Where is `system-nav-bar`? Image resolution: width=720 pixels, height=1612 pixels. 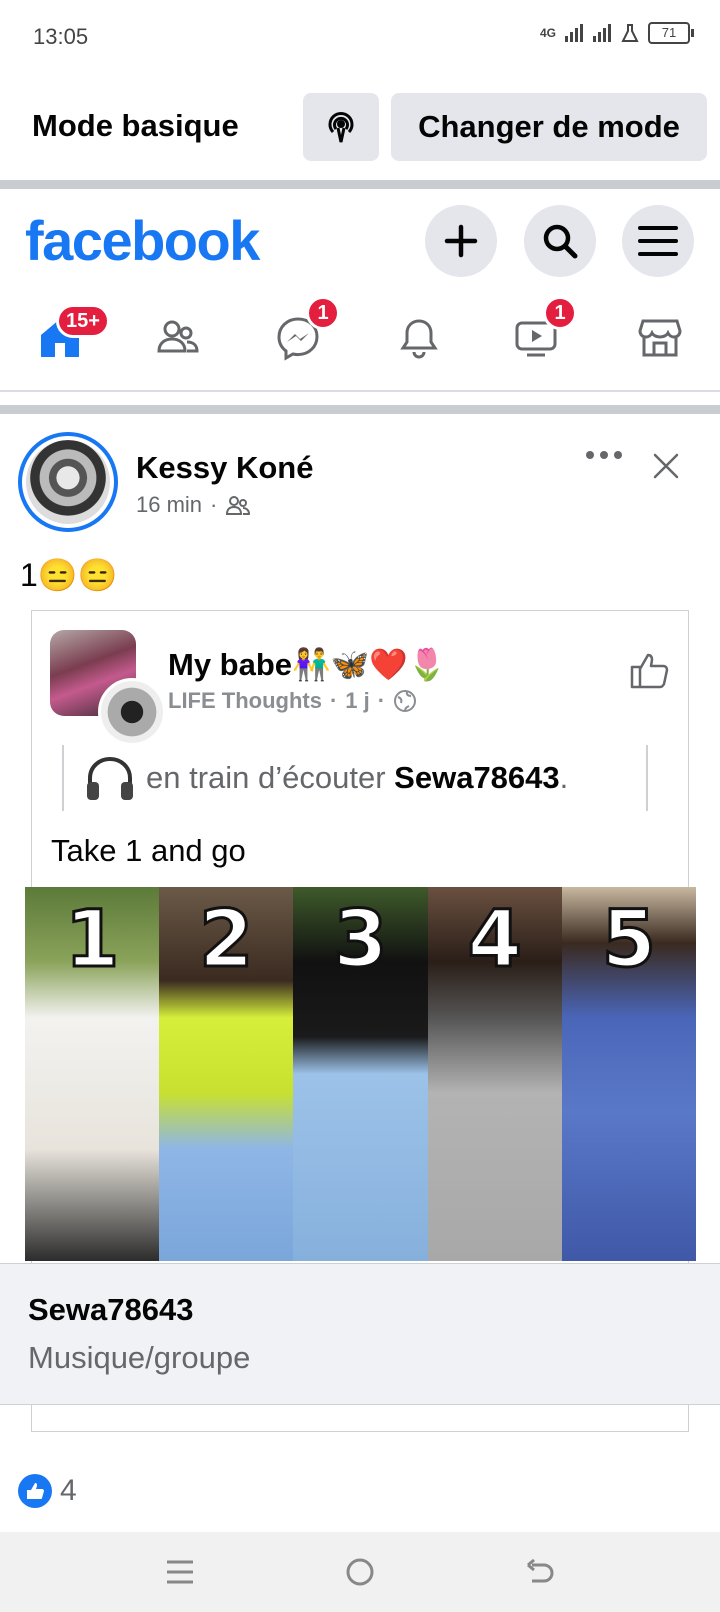 system-nav-bar is located at coordinates (360, 1572).